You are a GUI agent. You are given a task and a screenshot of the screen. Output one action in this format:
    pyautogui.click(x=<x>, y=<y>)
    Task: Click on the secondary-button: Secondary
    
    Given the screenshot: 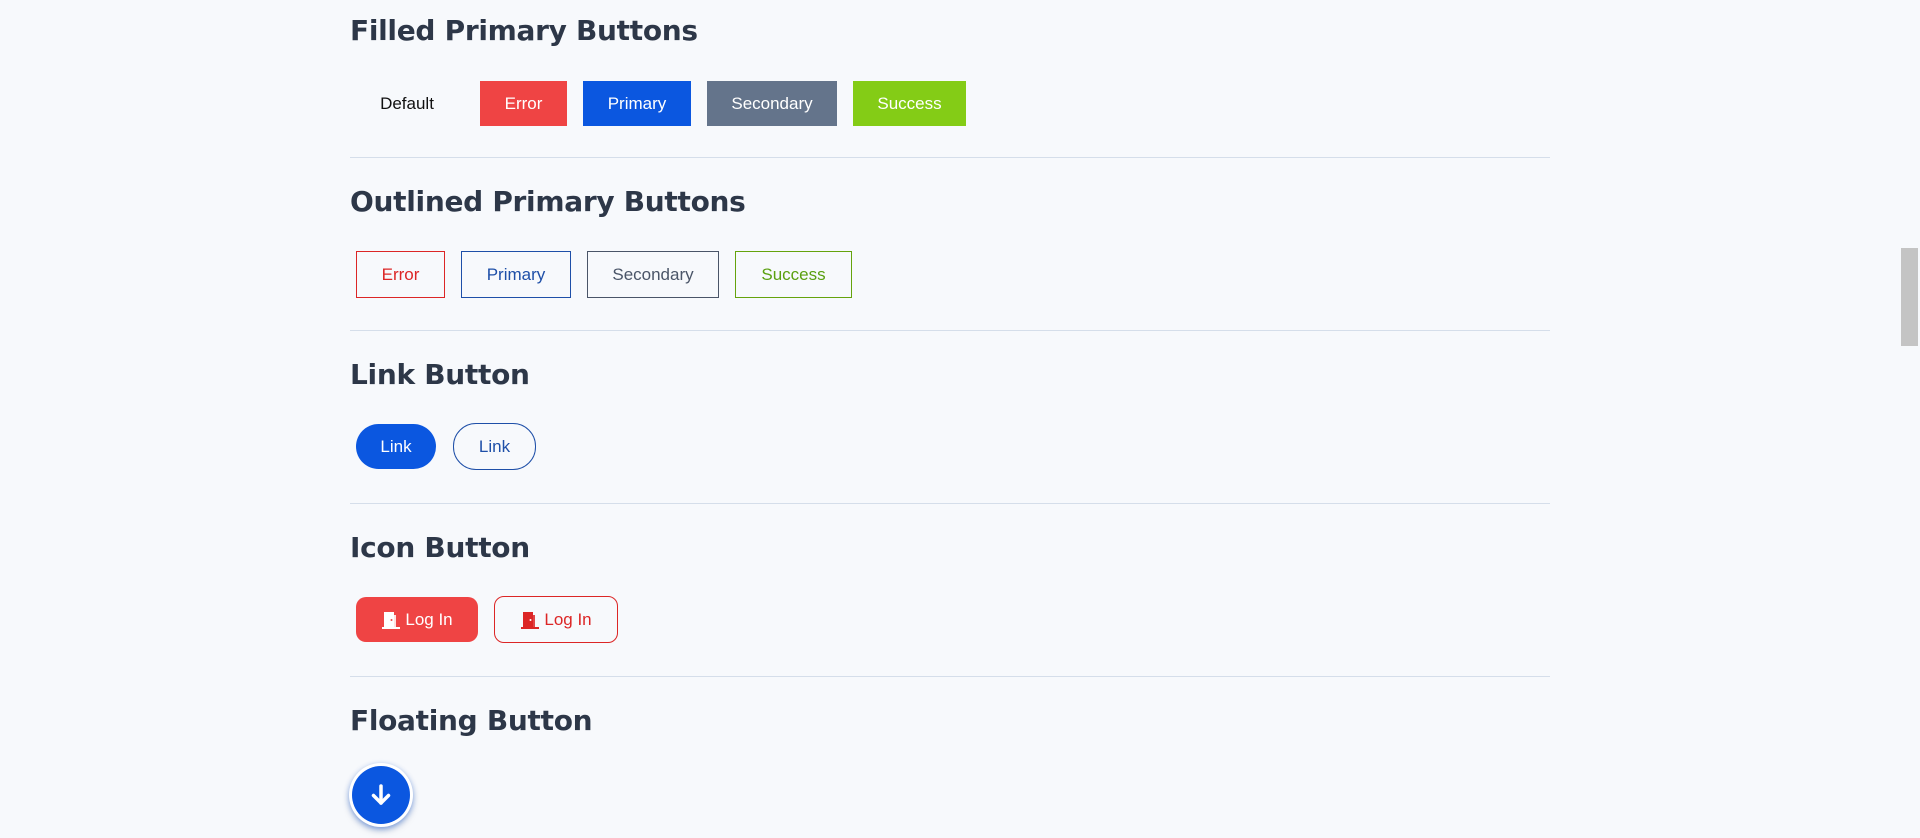 What is the action you would take?
    pyautogui.click(x=772, y=103)
    